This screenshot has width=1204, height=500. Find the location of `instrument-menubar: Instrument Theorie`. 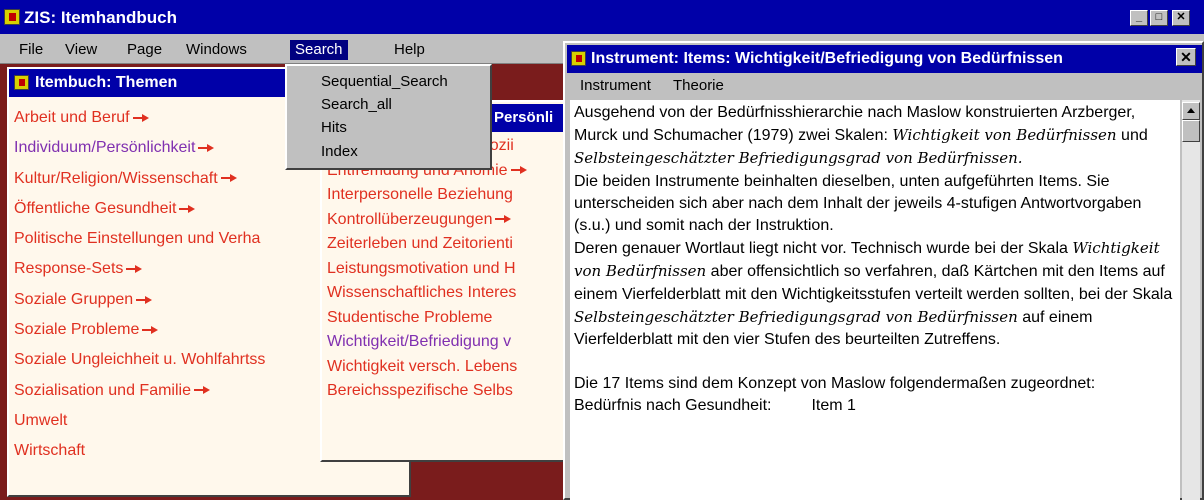

instrument-menubar: Instrument Theorie is located at coordinates (884, 86).